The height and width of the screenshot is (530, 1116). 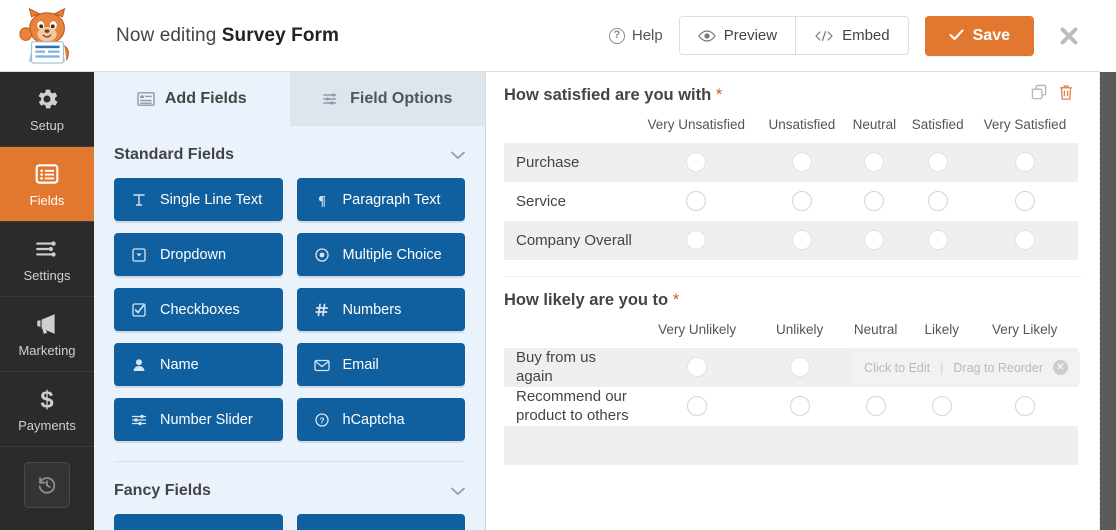 I want to click on sidebar-label: Payments, so click(x=47, y=425).